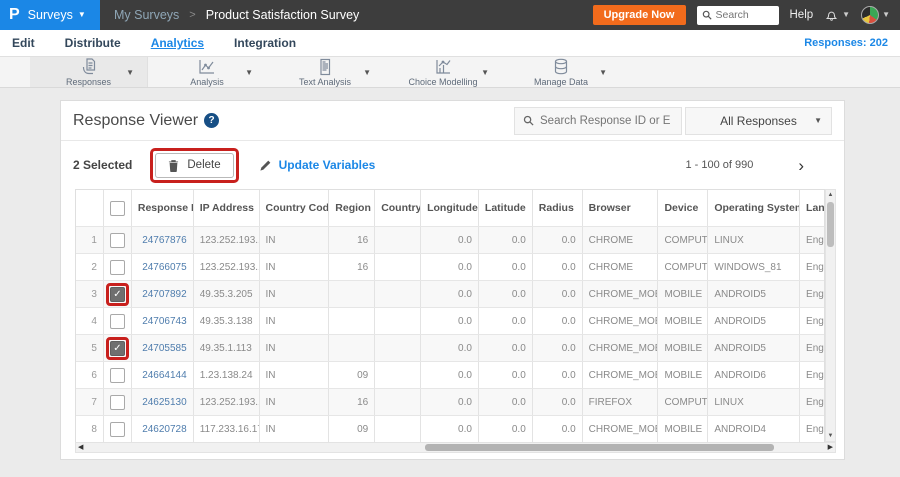  What do you see at coordinates (758, 120) in the screenshot?
I see `responses-filter-dropdown: All Responses ▼` at bounding box center [758, 120].